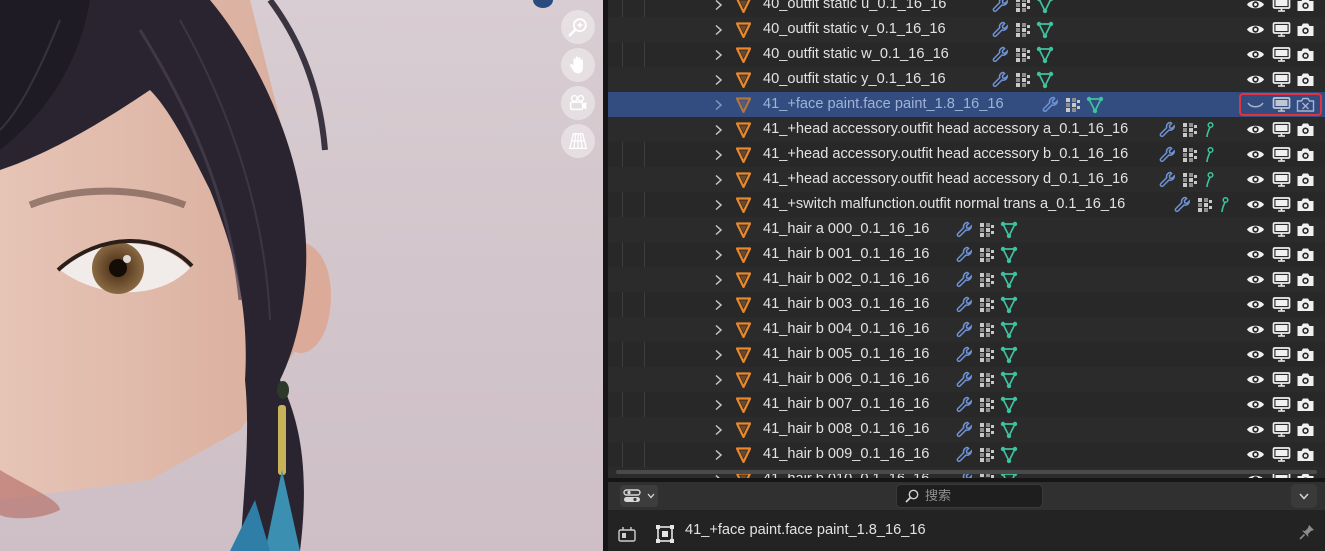  I want to click on perspective-grid-icon, so click(578, 141).